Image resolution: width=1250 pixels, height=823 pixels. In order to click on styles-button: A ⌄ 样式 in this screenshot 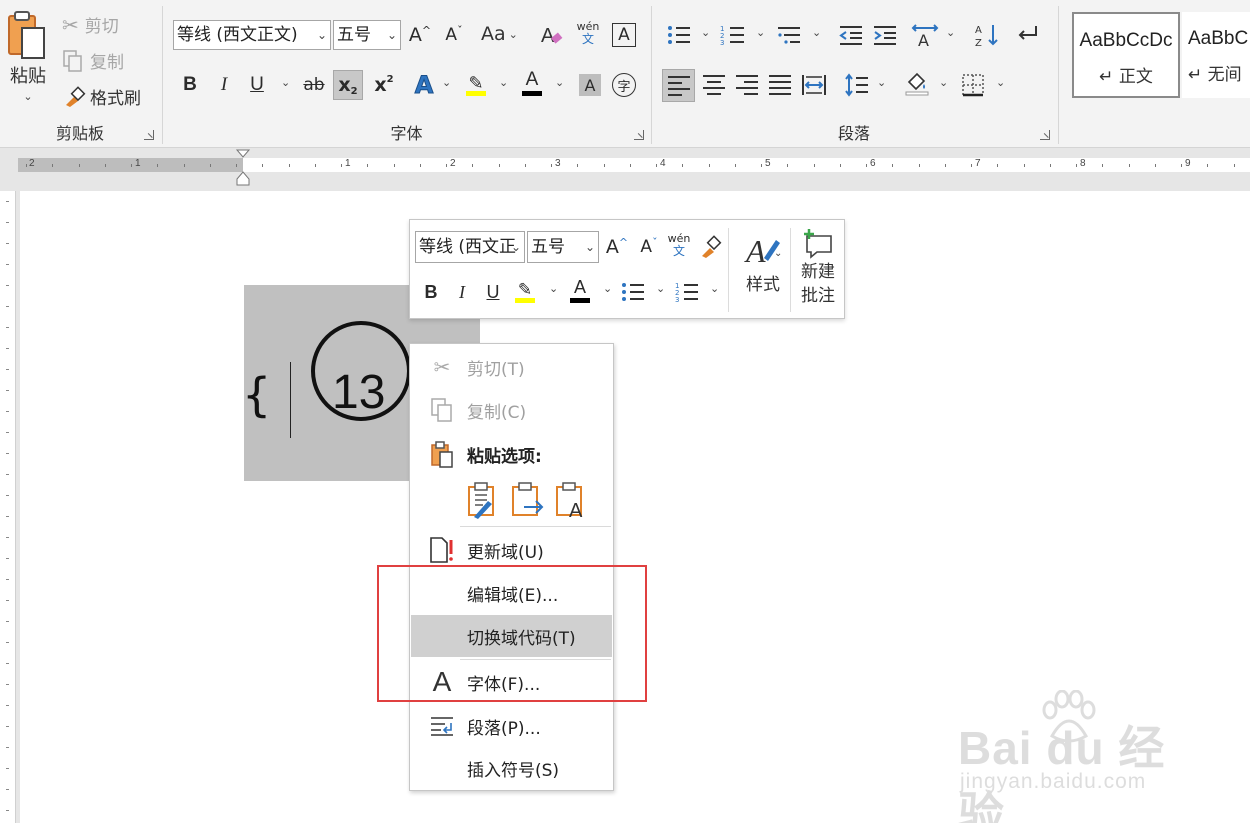, I will do `click(763, 261)`.